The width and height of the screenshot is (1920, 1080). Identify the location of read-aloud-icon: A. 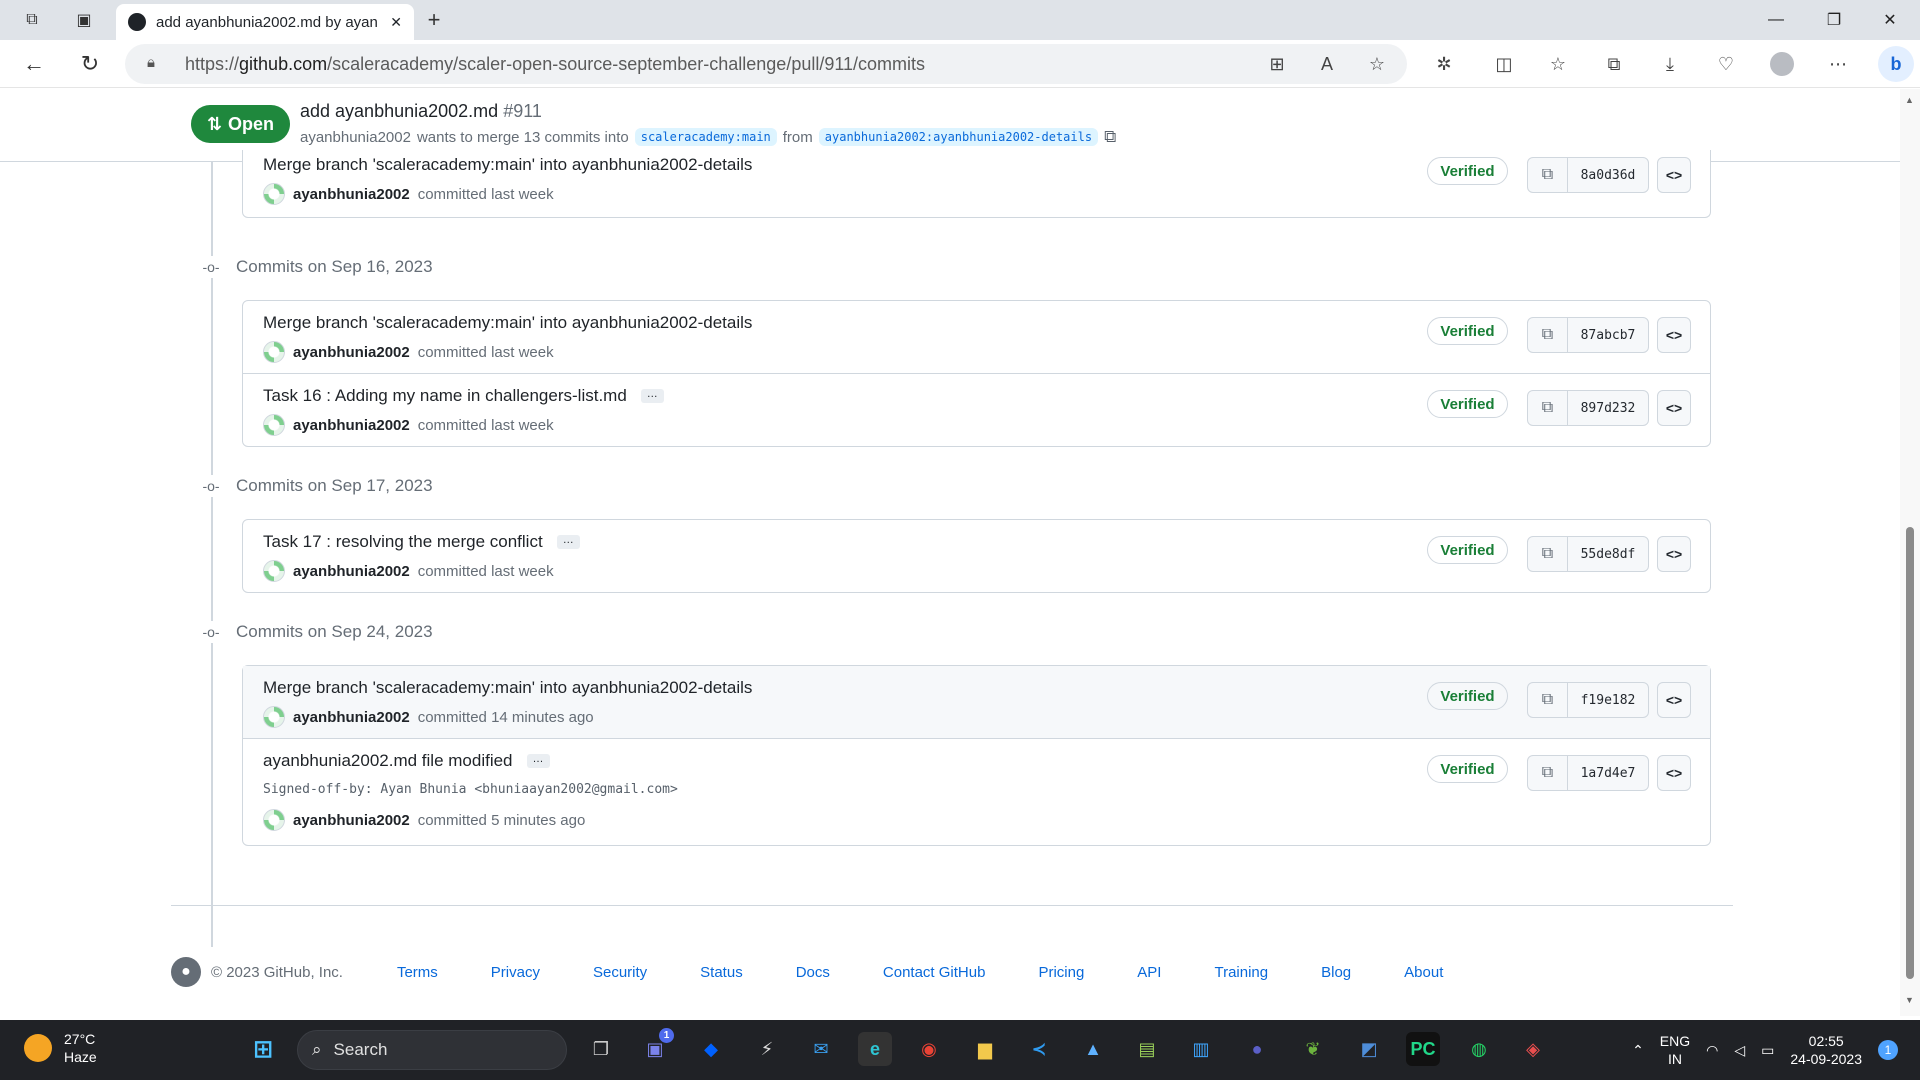
(1327, 64).